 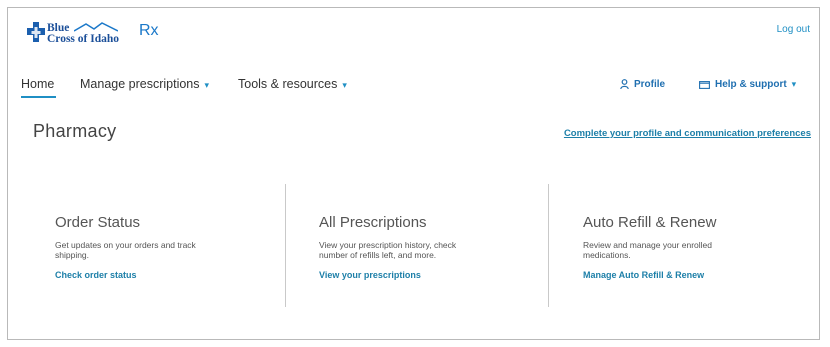 I want to click on logo-rx: Rx, so click(x=149, y=30).